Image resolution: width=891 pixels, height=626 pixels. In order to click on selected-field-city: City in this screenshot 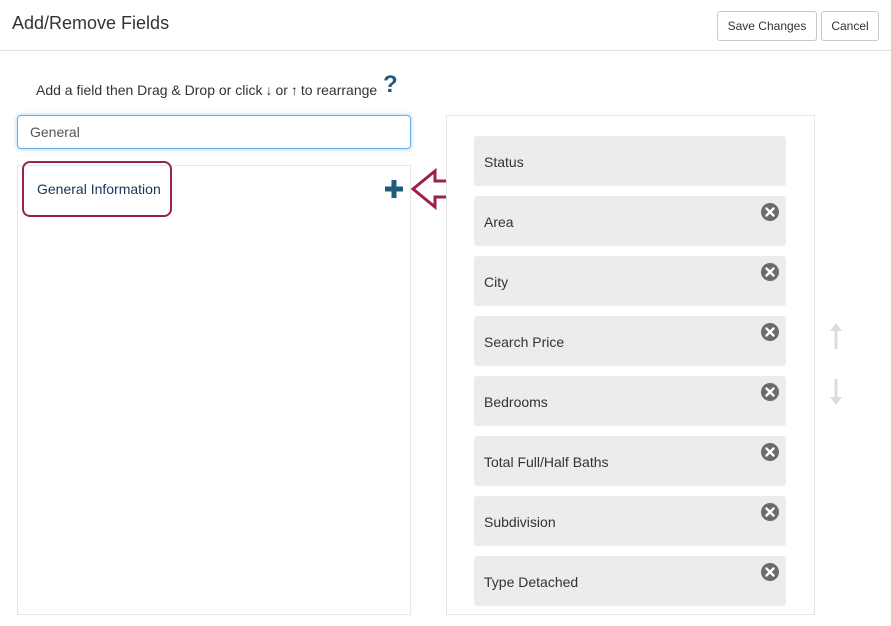, I will do `click(630, 281)`.